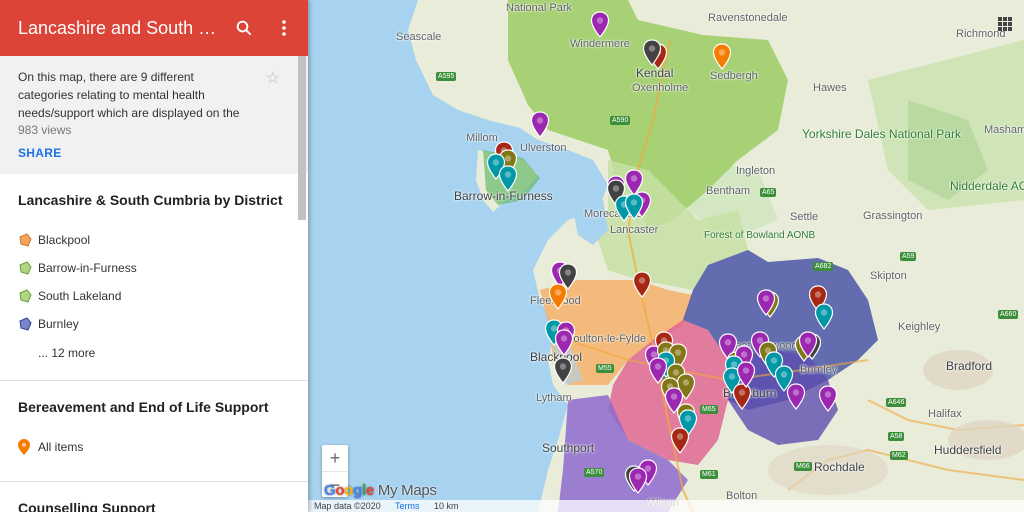 The image size is (1024, 512). Describe the element at coordinates (908, 256) in the screenshot. I see `road-shield: A59` at that location.